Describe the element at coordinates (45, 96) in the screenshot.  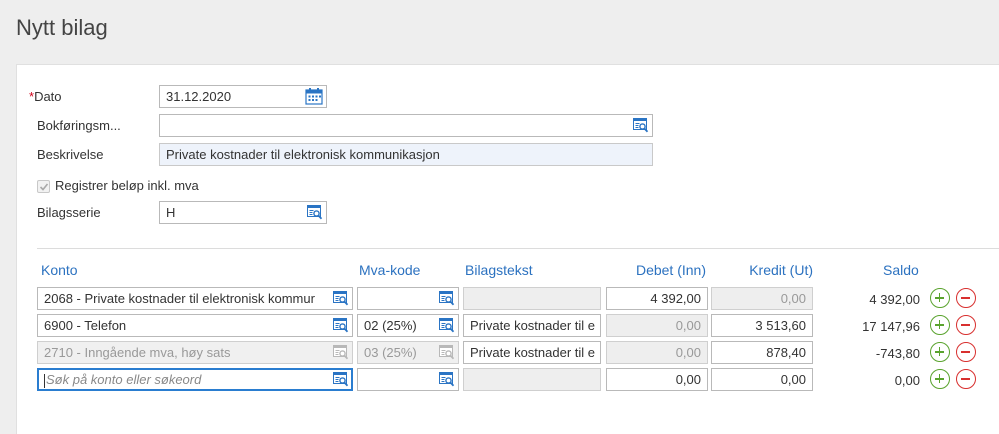
I see `date-label: *Dato` at that location.